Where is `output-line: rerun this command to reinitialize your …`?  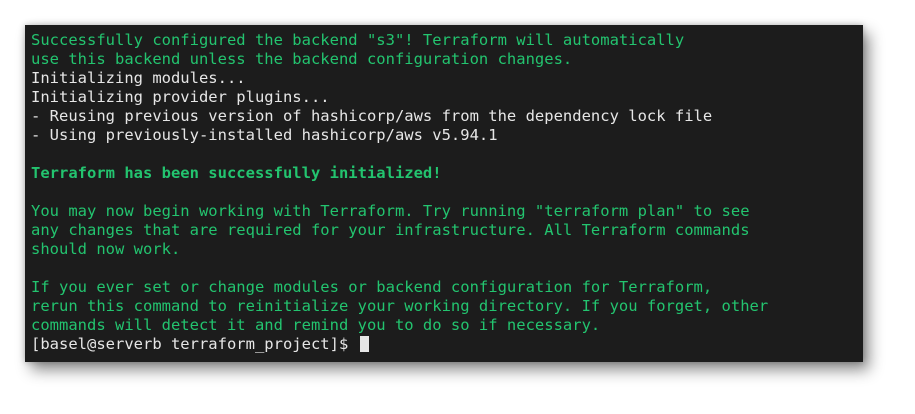
output-line: rerun this command to reinitialize your … is located at coordinates (400, 306).